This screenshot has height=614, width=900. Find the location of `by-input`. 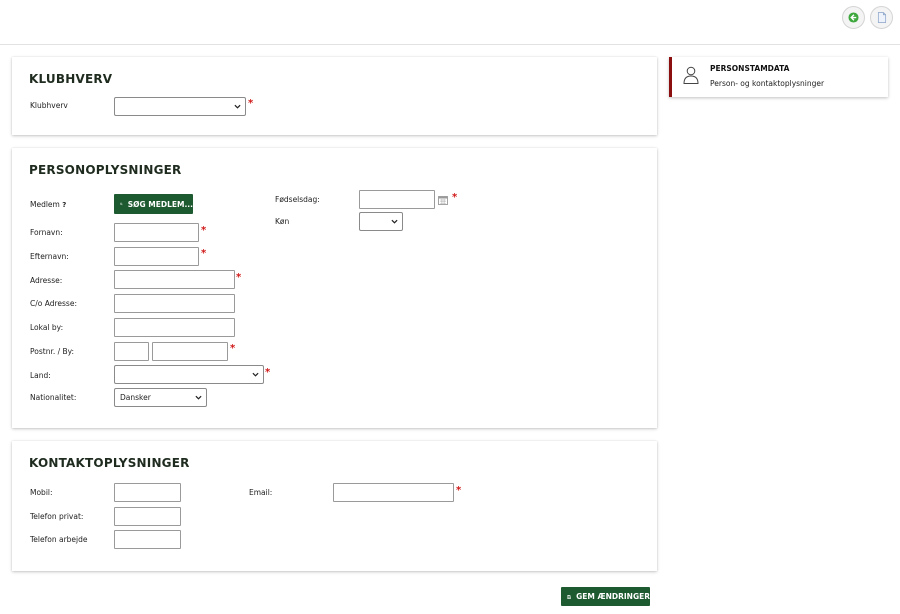

by-input is located at coordinates (190, 351).